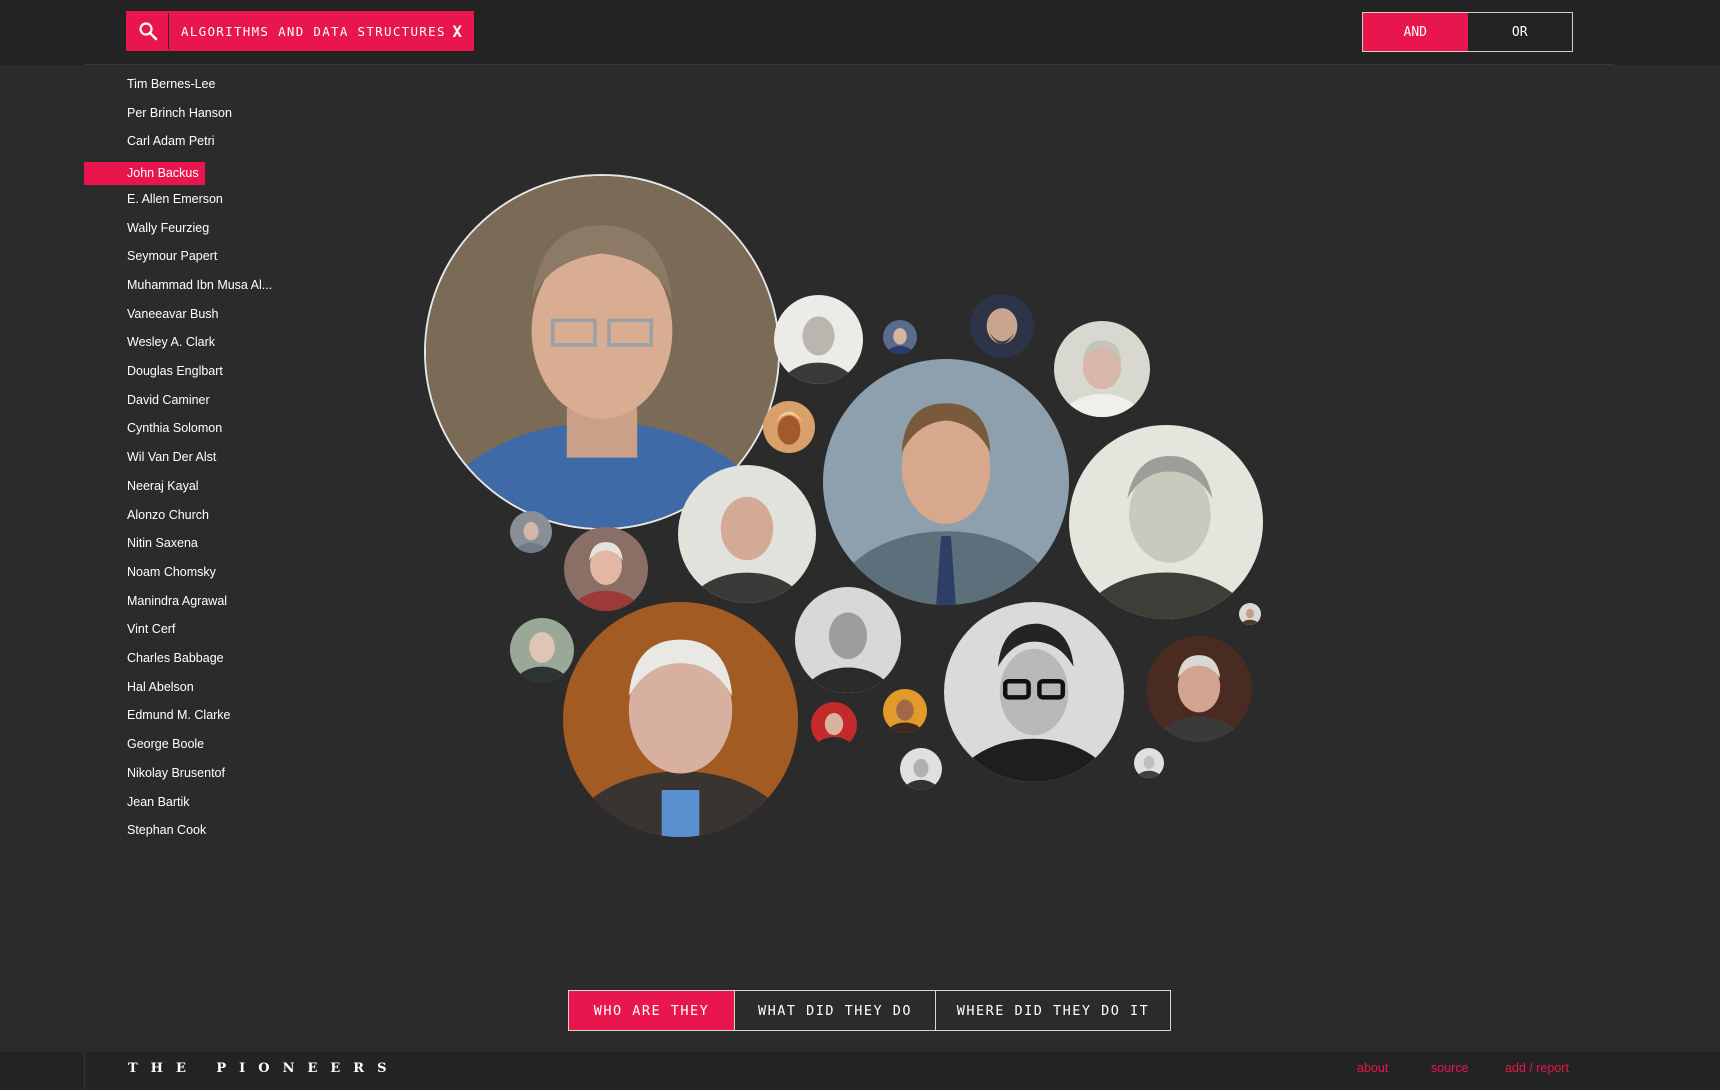 The height and width of the screenshot is (1090, 1720). What do you see at coordinates (168, 400) in the screenshot?
I see `pioneer-list-item: David Caminer` at bounding box center [168, 400].